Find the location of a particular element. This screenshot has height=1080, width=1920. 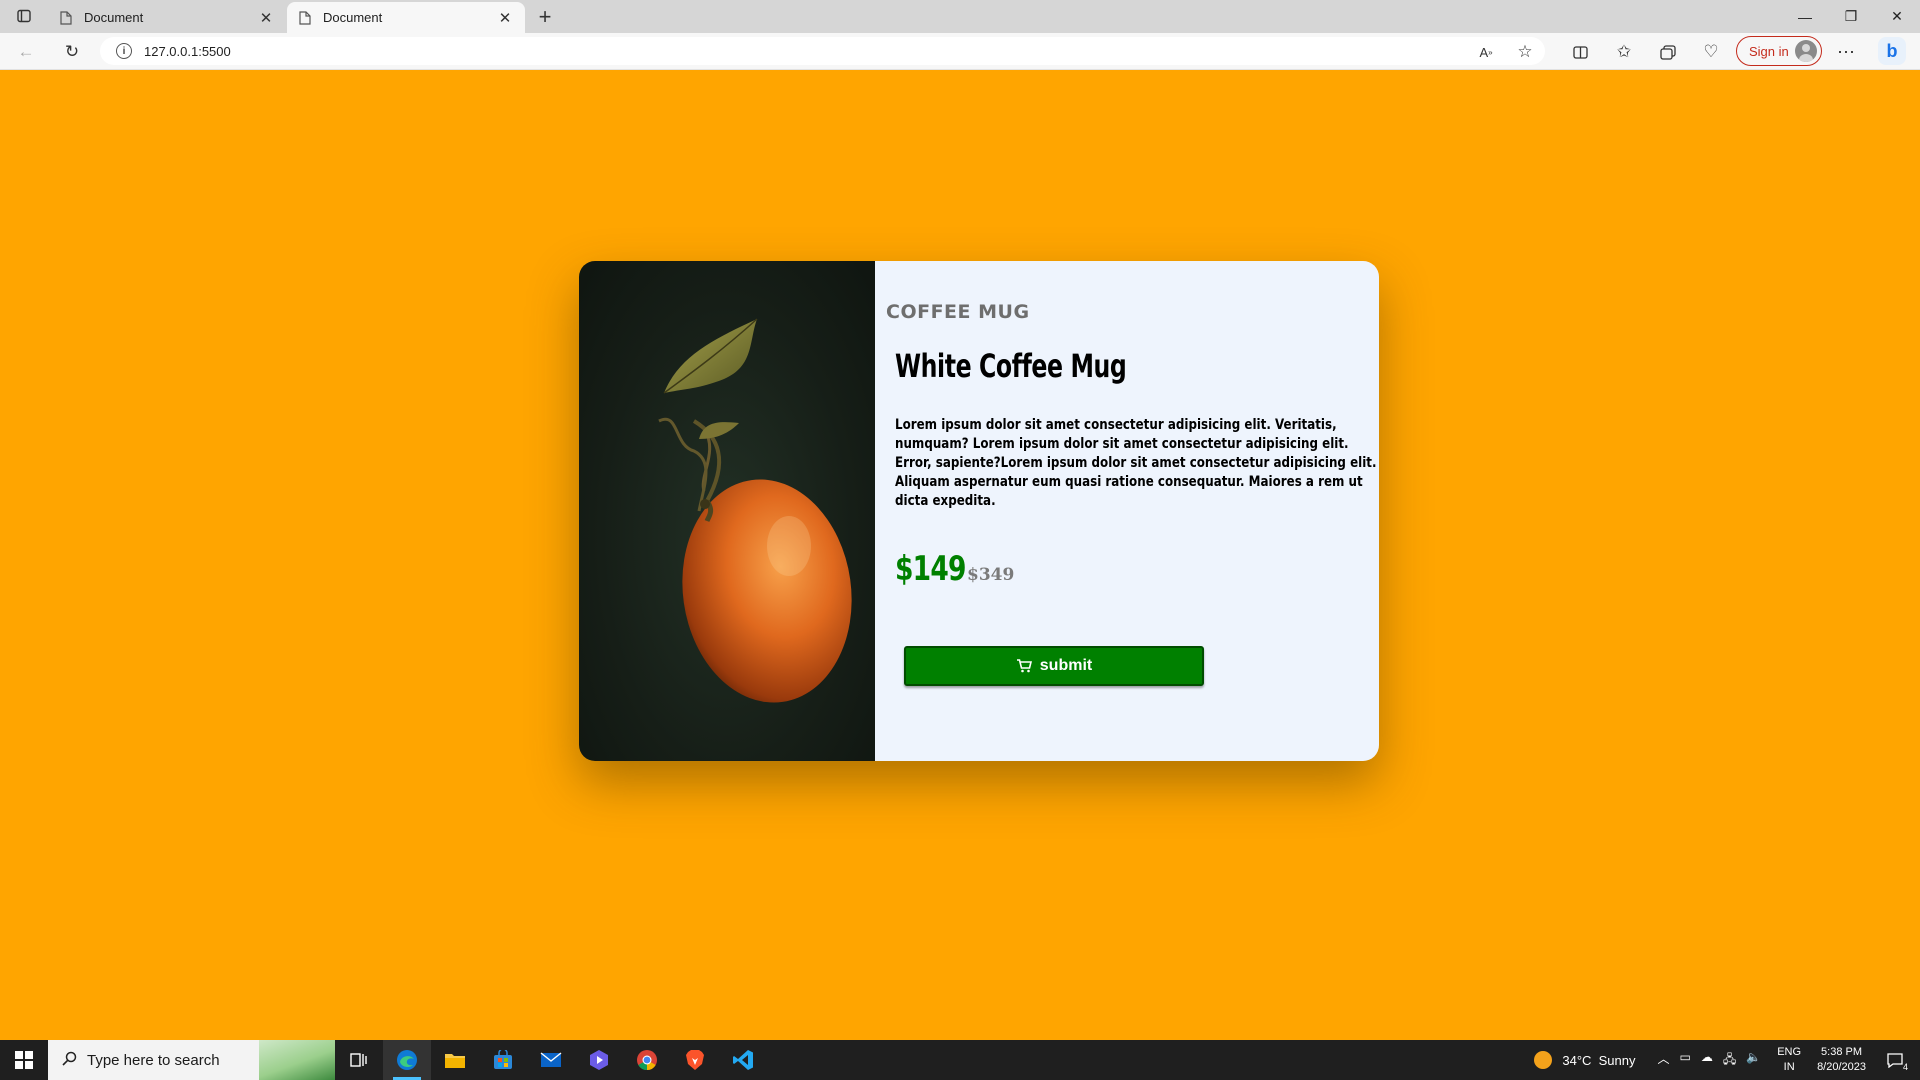

site-info-icon: i is located at coordinates (124, 51).